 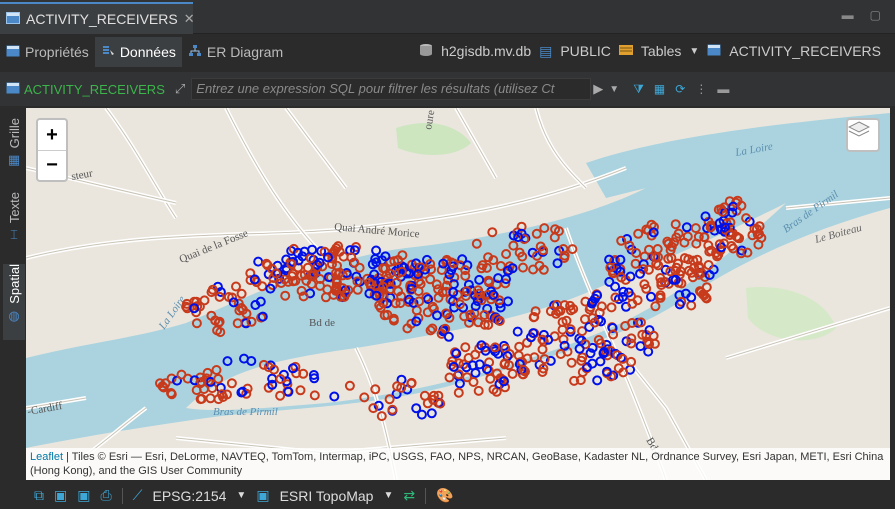 I want to click on basemap-icon: ▣, so click(x=263, y=495).